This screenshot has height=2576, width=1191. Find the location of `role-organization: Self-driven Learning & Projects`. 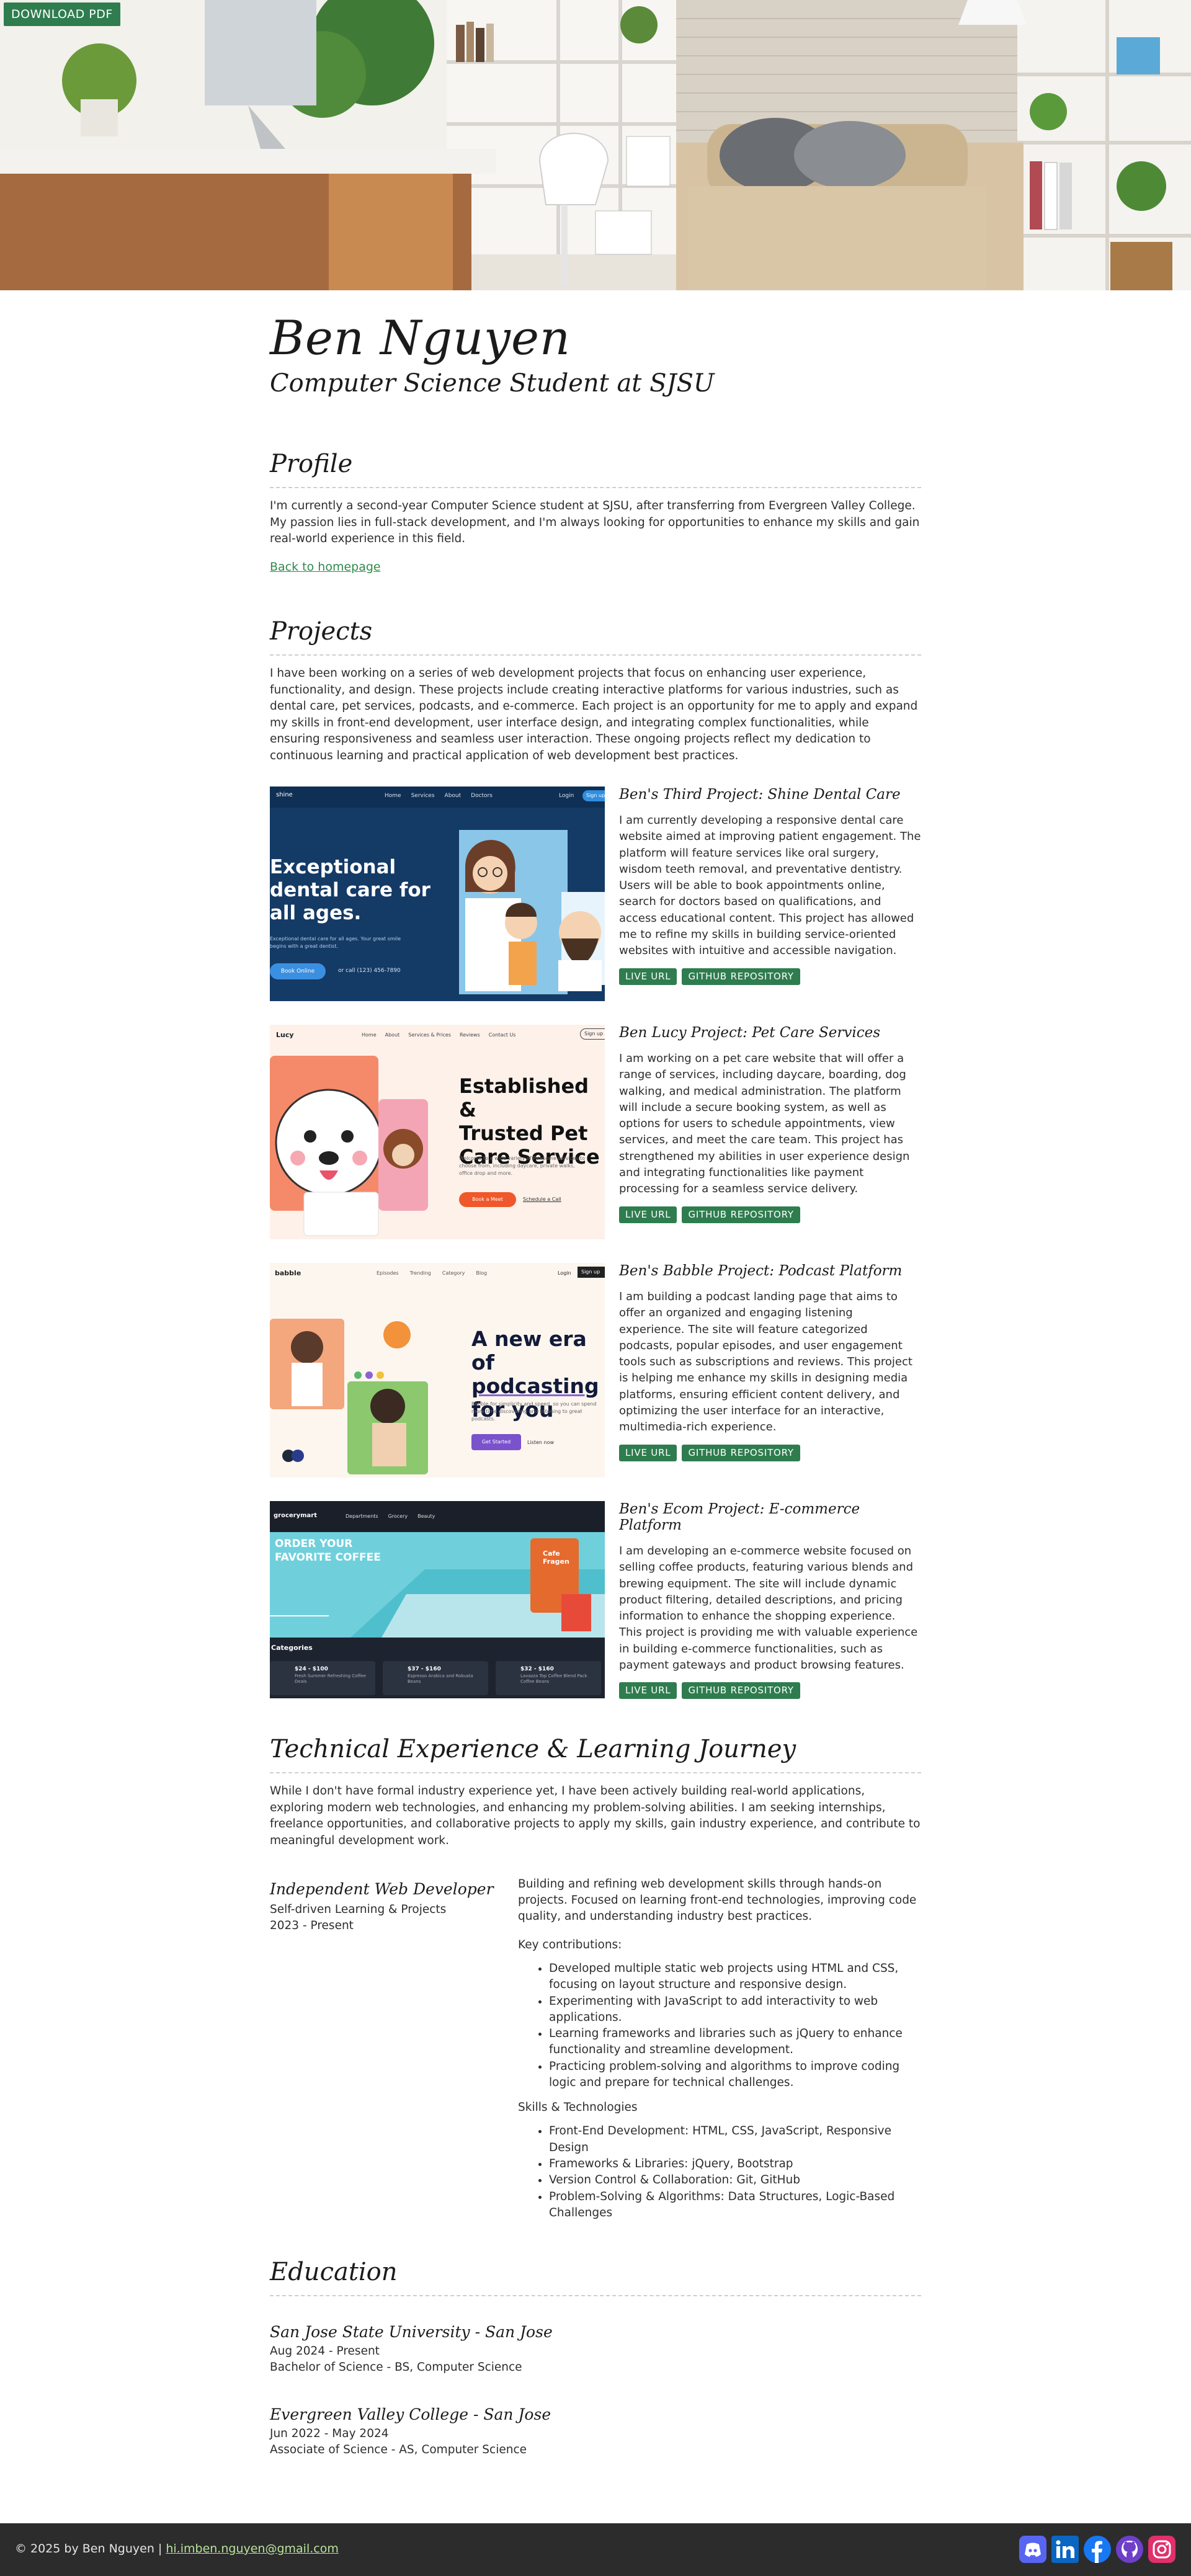

role-organization: Self-driven Learning & Projects is located at coordinates (358, 1909).